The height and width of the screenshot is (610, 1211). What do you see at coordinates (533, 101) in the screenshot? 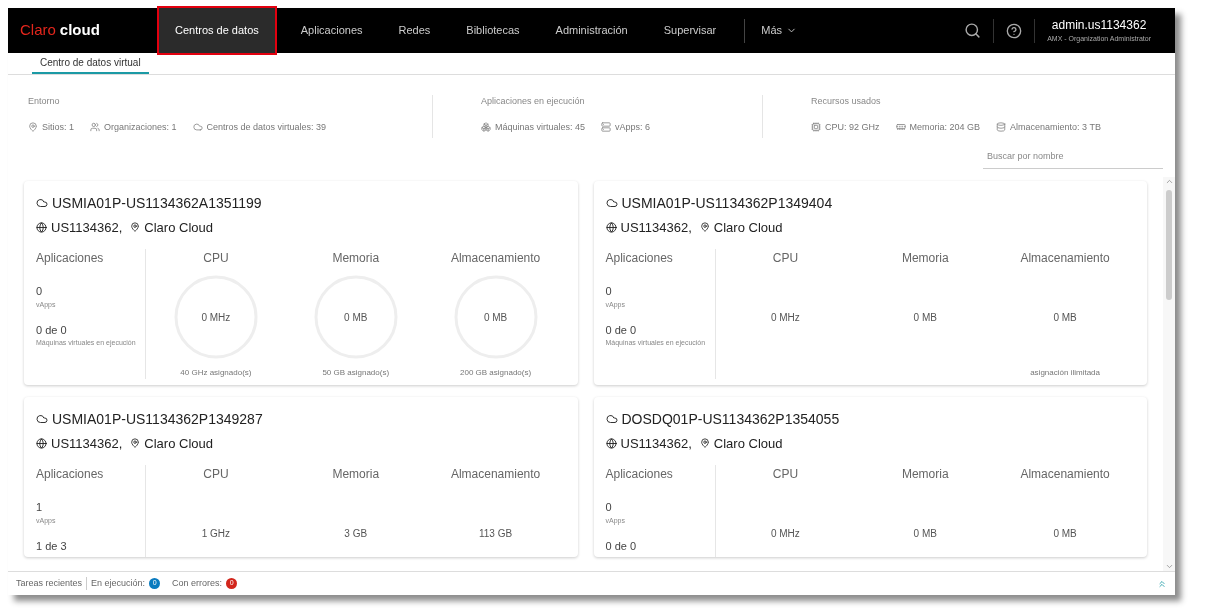
I see `summary-heading: Aplicaciones en ejecución` at bounding box center [533, 101].